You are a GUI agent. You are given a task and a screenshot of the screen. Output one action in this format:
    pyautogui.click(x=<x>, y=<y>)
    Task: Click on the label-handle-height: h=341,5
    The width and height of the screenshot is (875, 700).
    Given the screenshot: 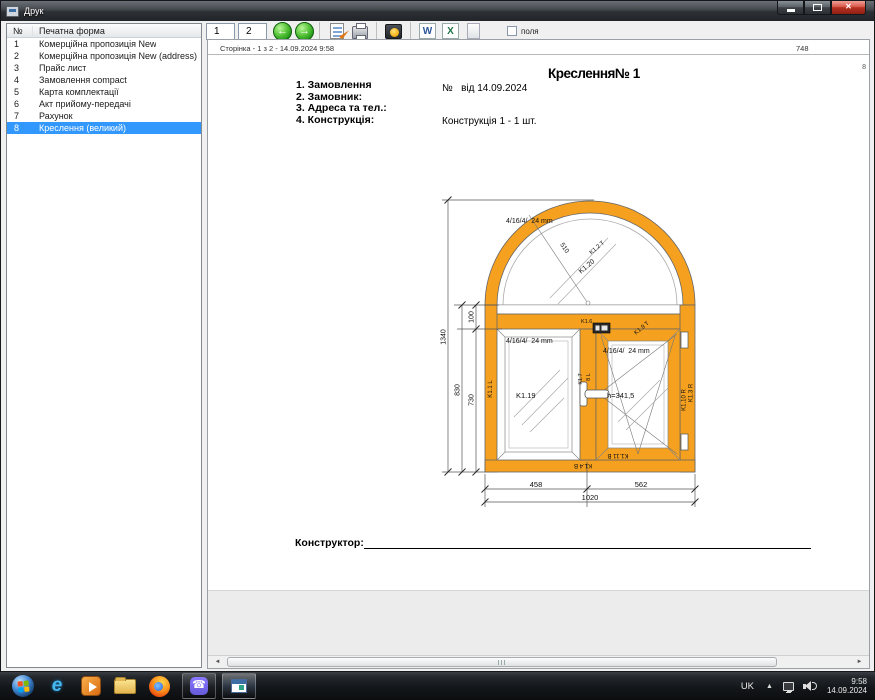 What is the action you would take?
    pyautogui.click(x=620, y=395)
    